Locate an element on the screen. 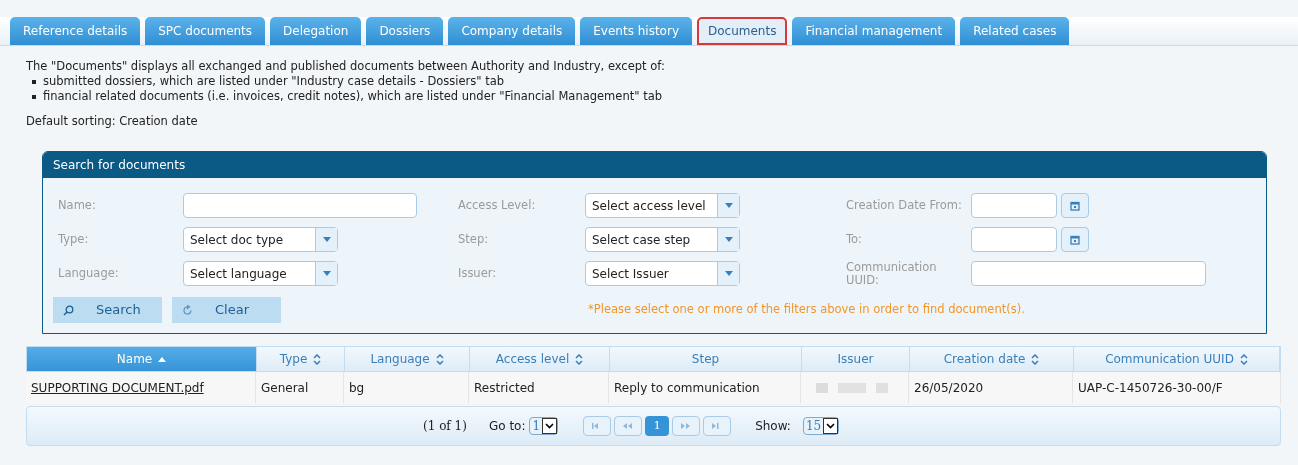  select-dropdown: Select access level is located at coordinates (662, 205).